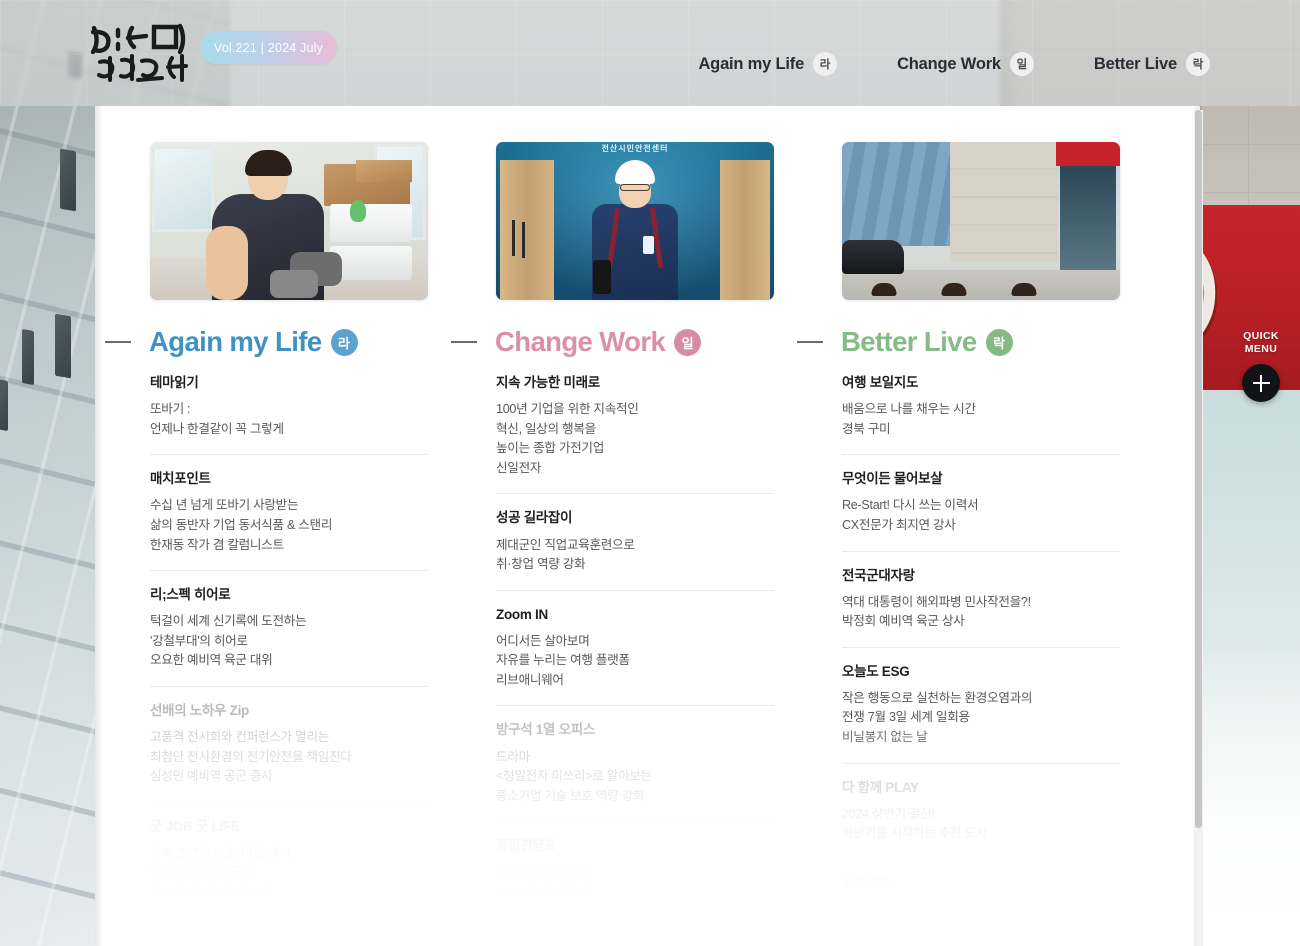 Image resolution: width=1300 pixels, height=946 pixels. Describe the element at coordinates (981, 515) in the screenshot. I see `article-description: Re-Start! 다시 쓰는 이력서 CX전문가 최지연 강사` at that location.